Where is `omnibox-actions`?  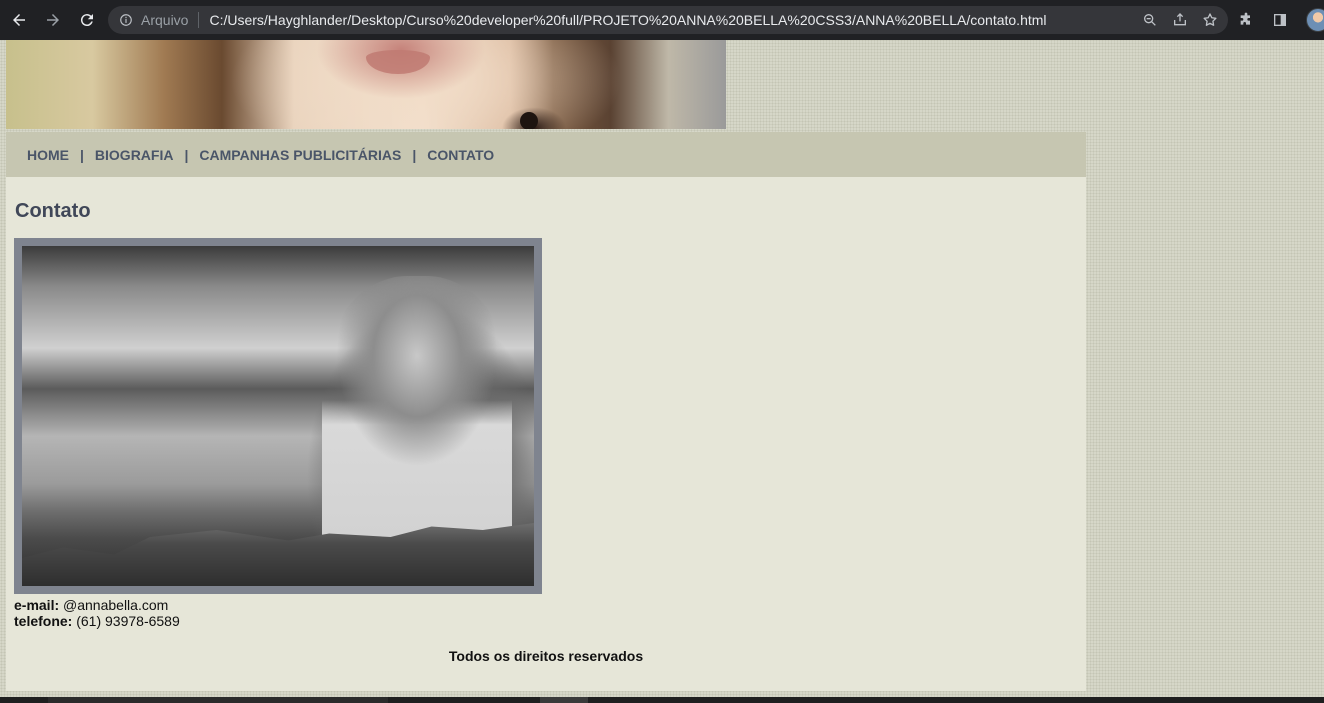 omnibox-actions is located at coordinates (1180, 20).